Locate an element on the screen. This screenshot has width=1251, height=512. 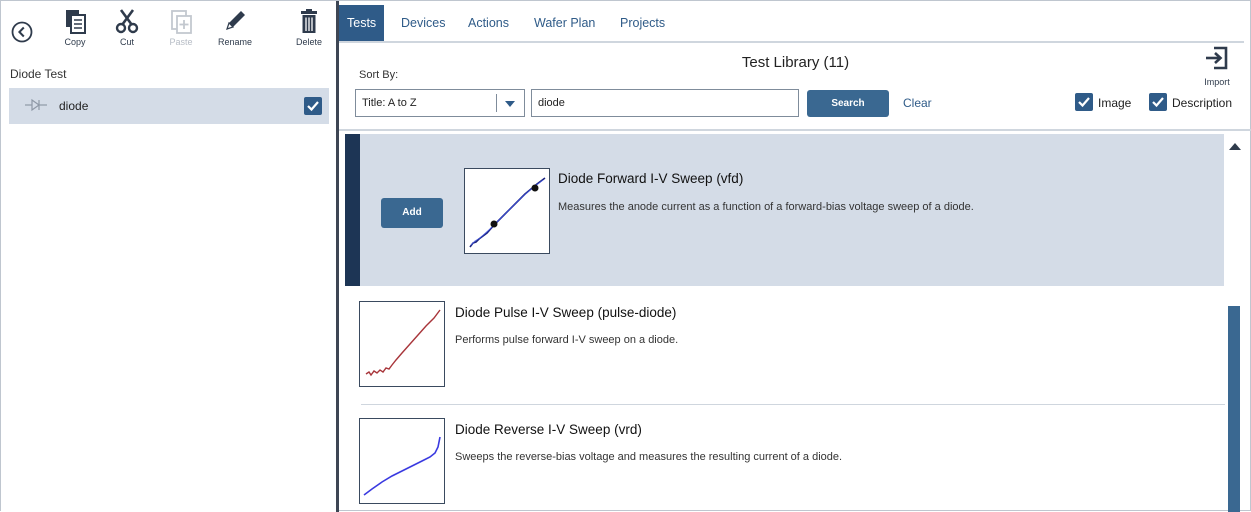
pencil-icon is located at coordinates (235, 20).